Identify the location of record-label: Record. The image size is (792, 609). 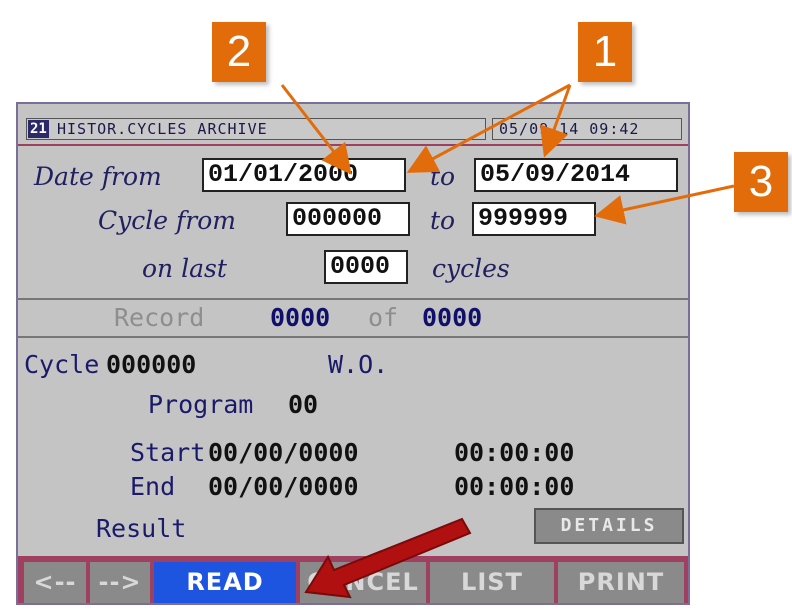
(159, 317).